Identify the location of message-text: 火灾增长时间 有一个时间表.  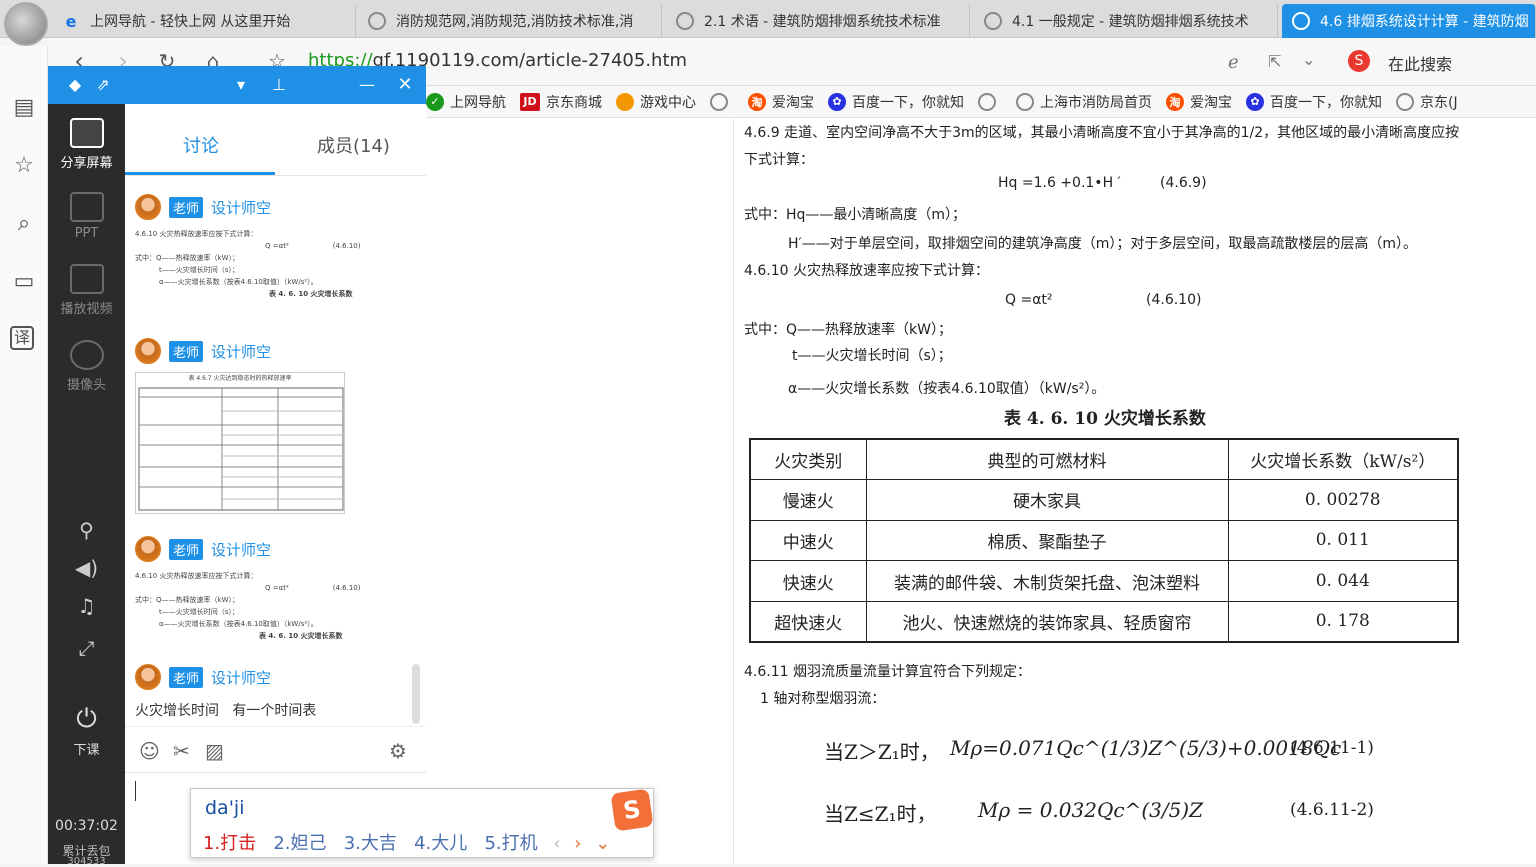
(226, 711).